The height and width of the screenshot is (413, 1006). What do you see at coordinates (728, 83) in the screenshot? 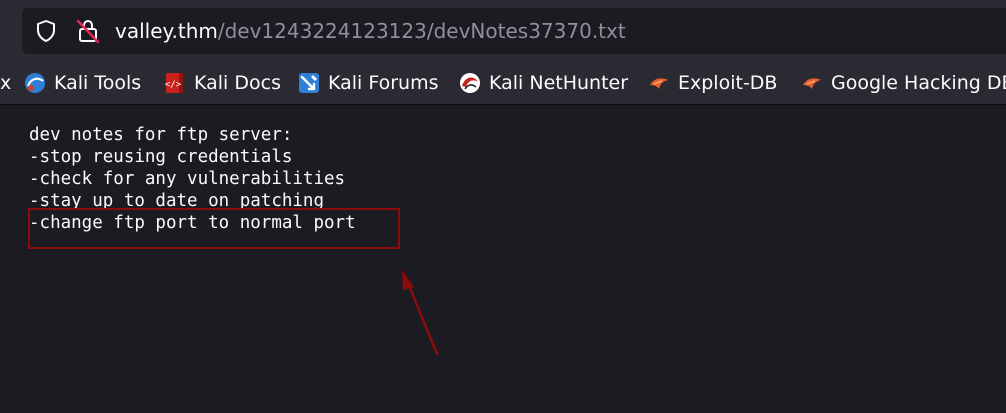
I see `bookmark-label: Exploit-DB` at bounding box center [728, 83].